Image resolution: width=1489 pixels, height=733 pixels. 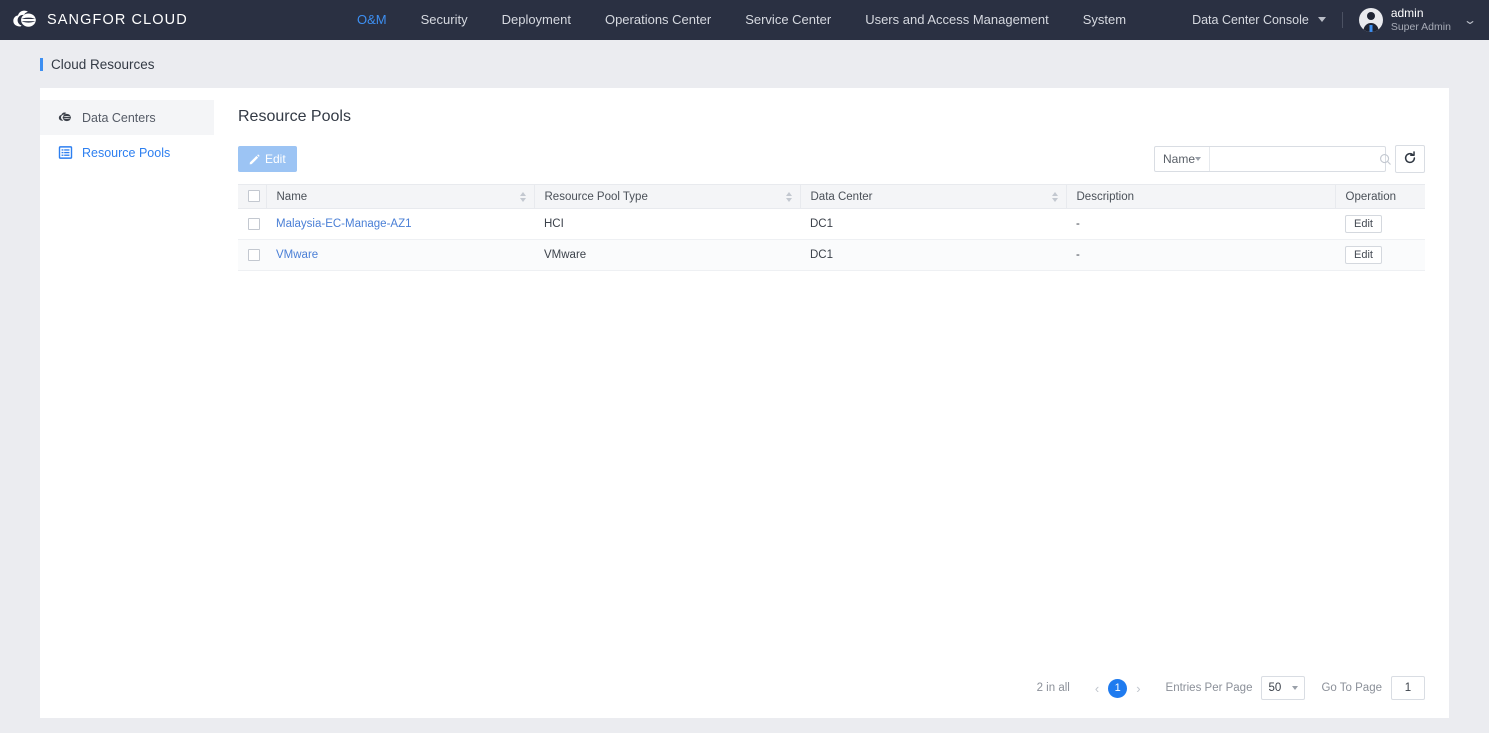 What do you see at coordinates (25, 20) in the screenshot?
I see `cloud-logo-icon` at bounding box center [25, 20].